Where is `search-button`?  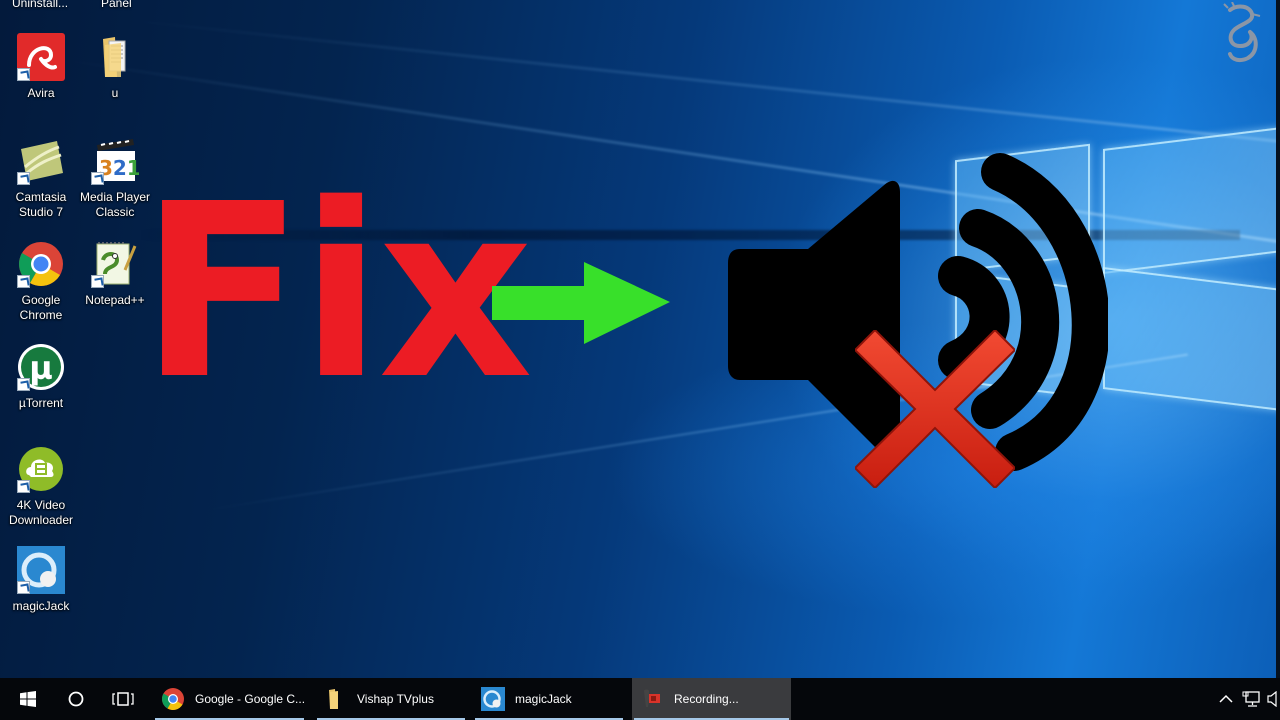
search-button is located at coordinates (76, 699).